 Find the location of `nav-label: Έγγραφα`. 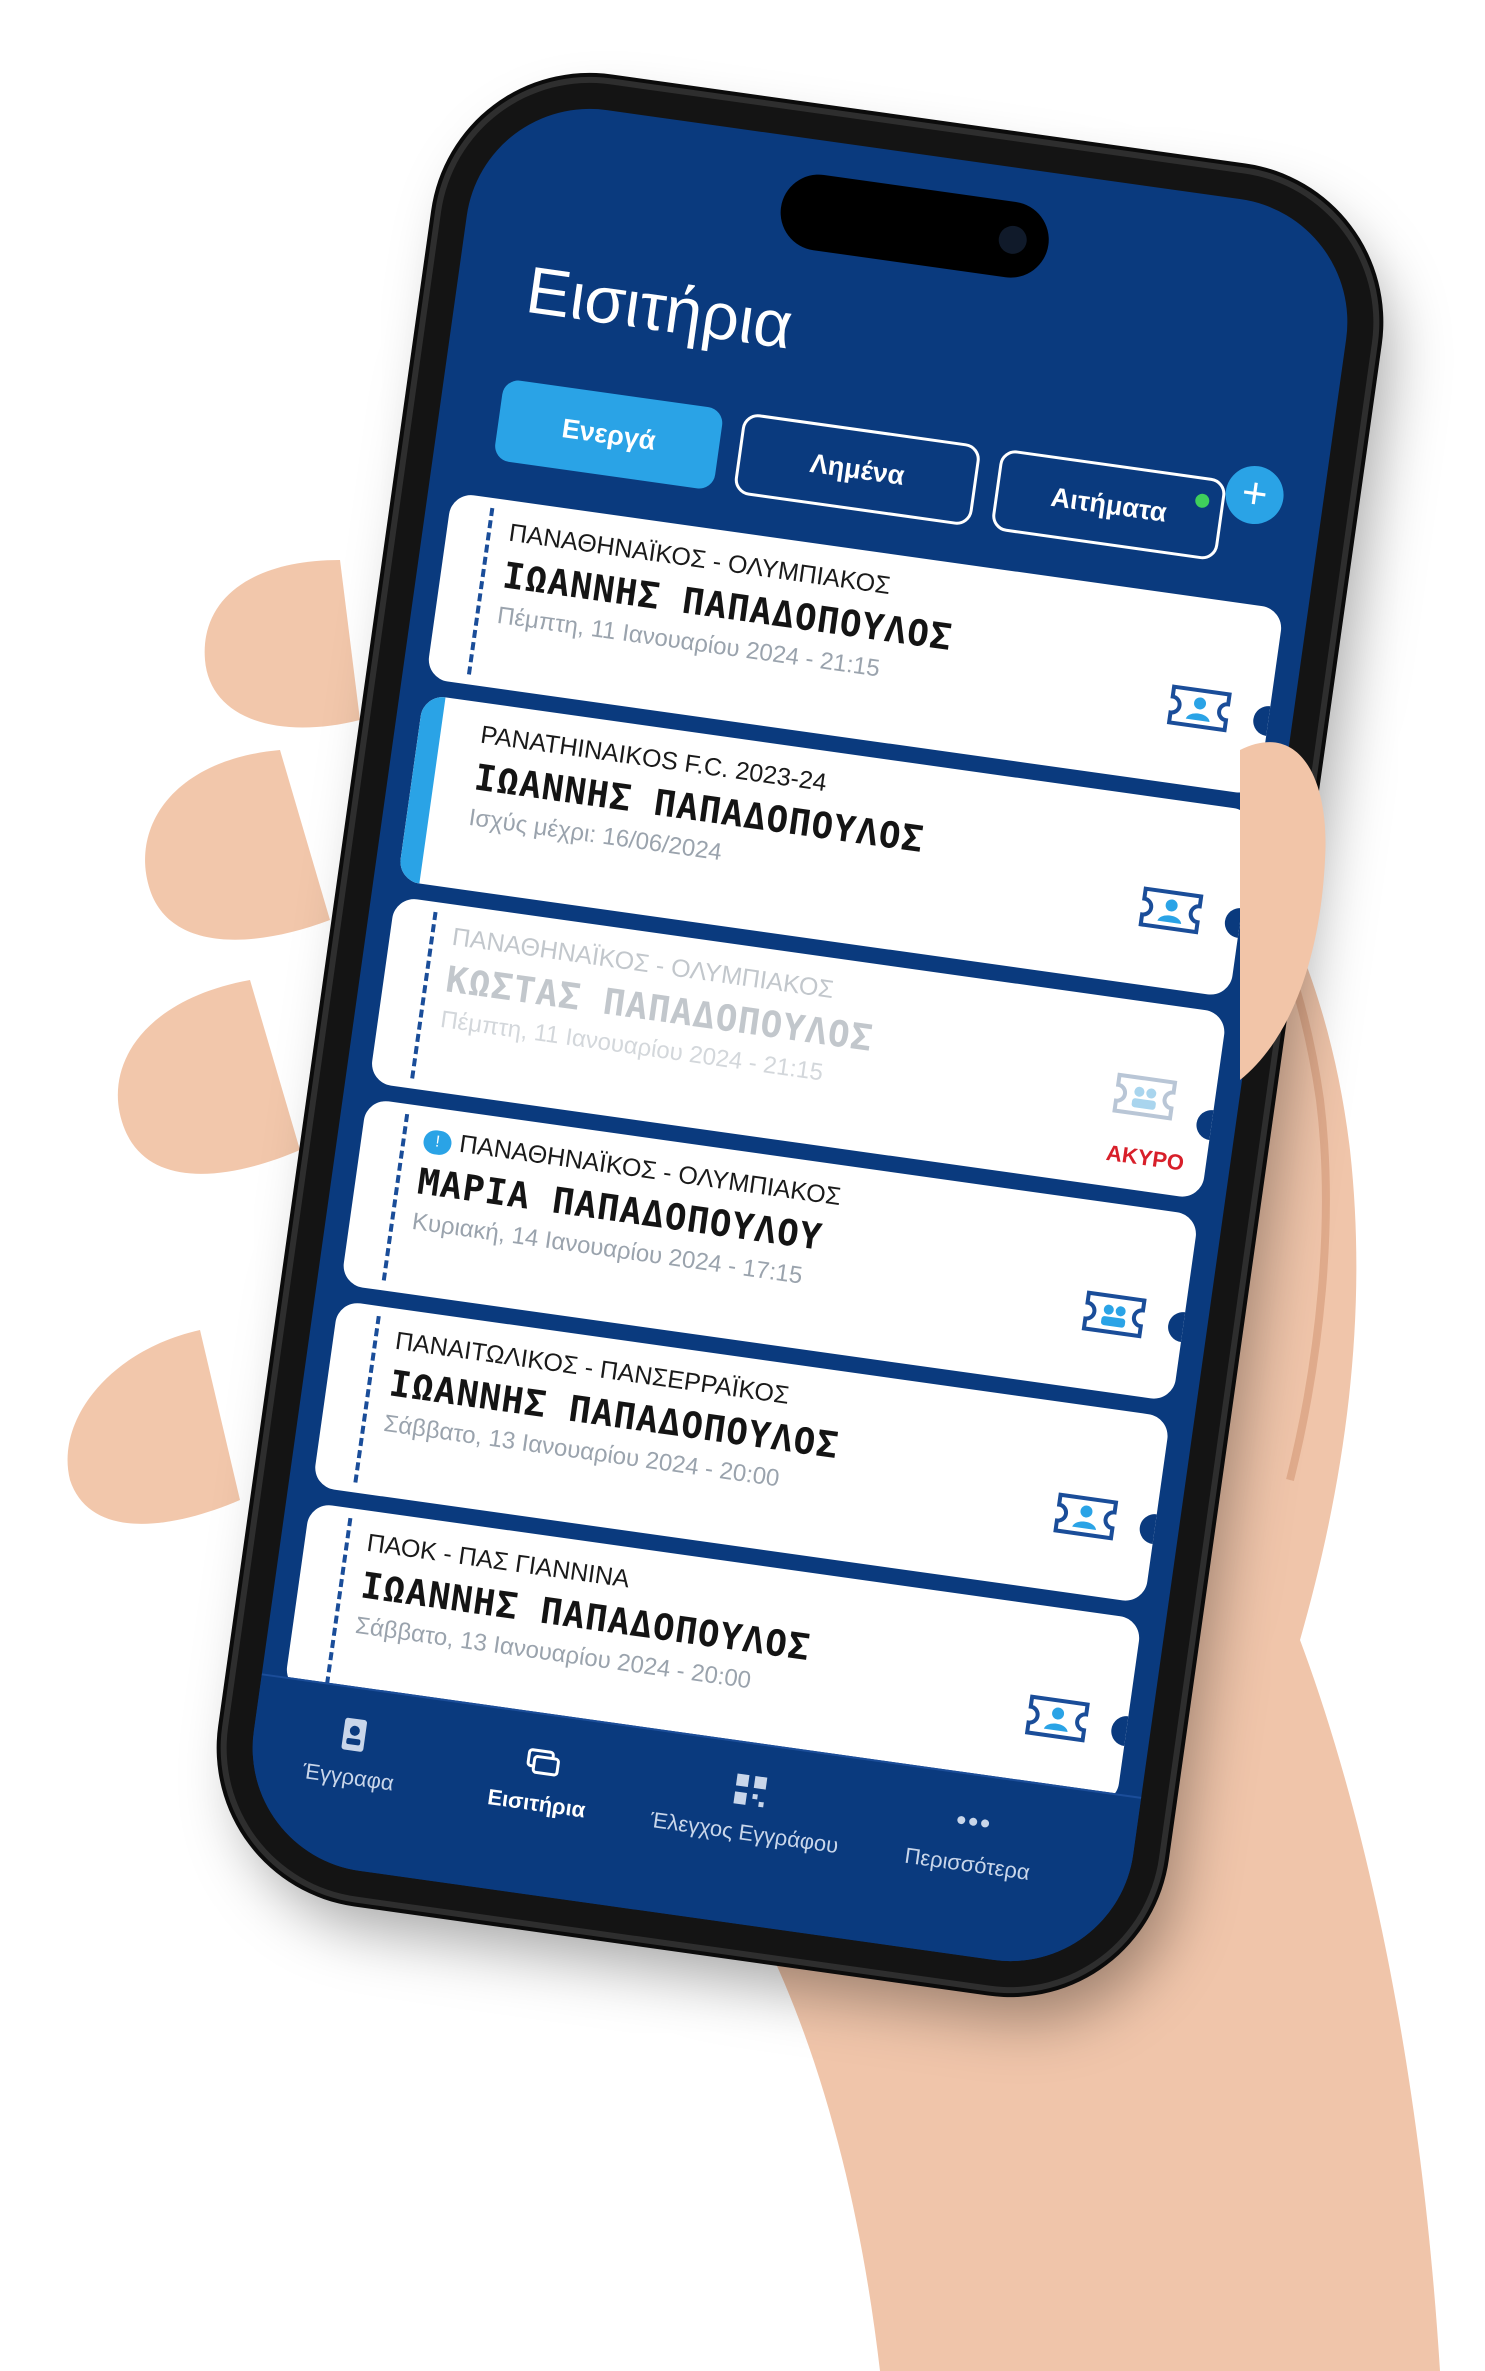

nav-label: Έγγραφα is located at coordinates (348, 1777).